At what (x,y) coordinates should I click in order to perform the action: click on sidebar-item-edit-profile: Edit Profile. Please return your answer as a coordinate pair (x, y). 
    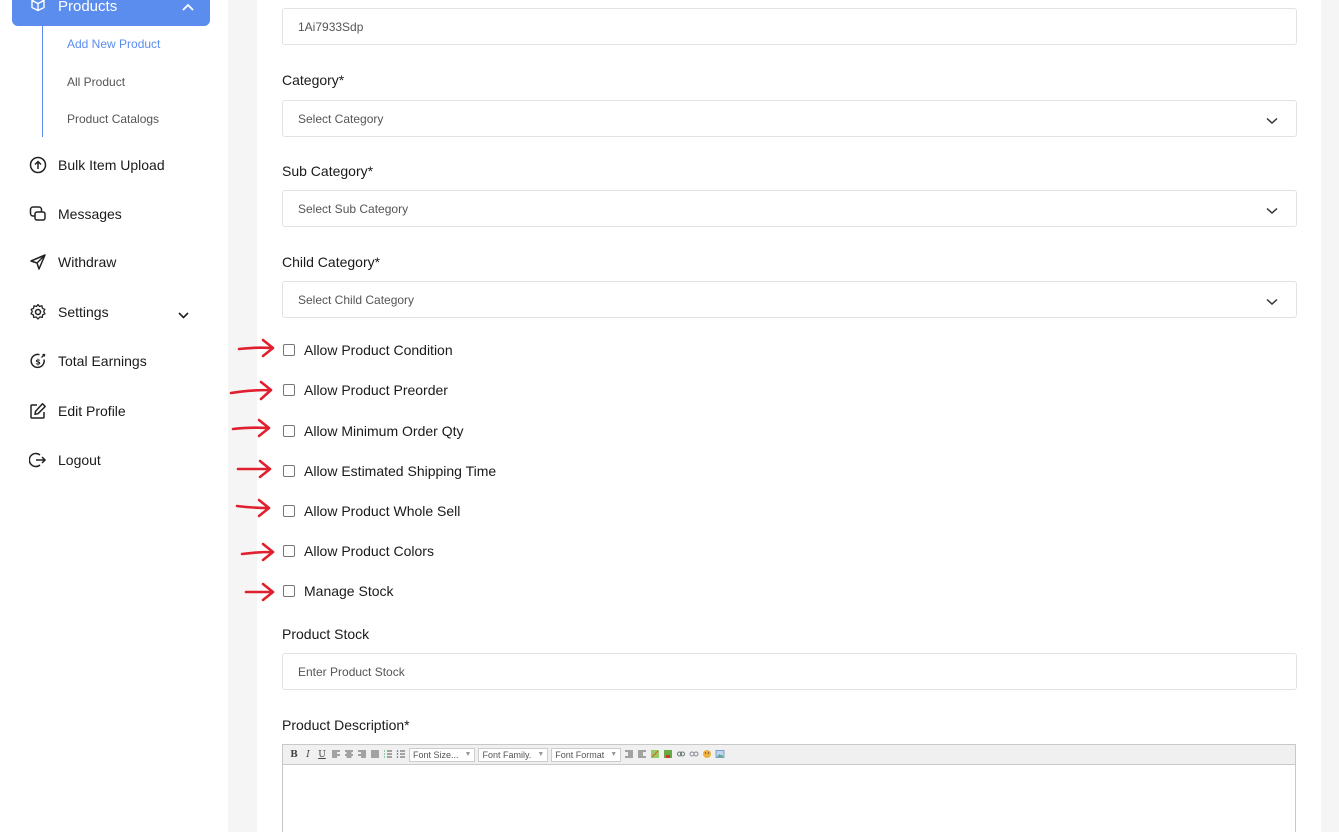
    Looking at the image, I should click on (77, 411).